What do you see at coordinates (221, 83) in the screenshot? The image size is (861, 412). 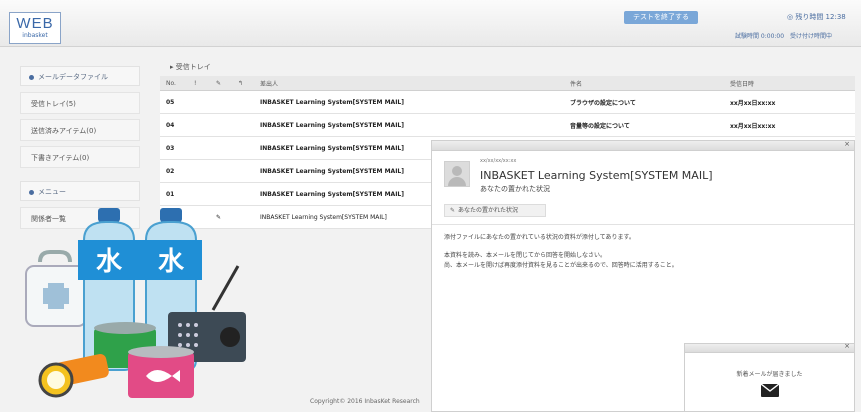 I see `col-header-attach: ✎` at bounding box center [221, 83].